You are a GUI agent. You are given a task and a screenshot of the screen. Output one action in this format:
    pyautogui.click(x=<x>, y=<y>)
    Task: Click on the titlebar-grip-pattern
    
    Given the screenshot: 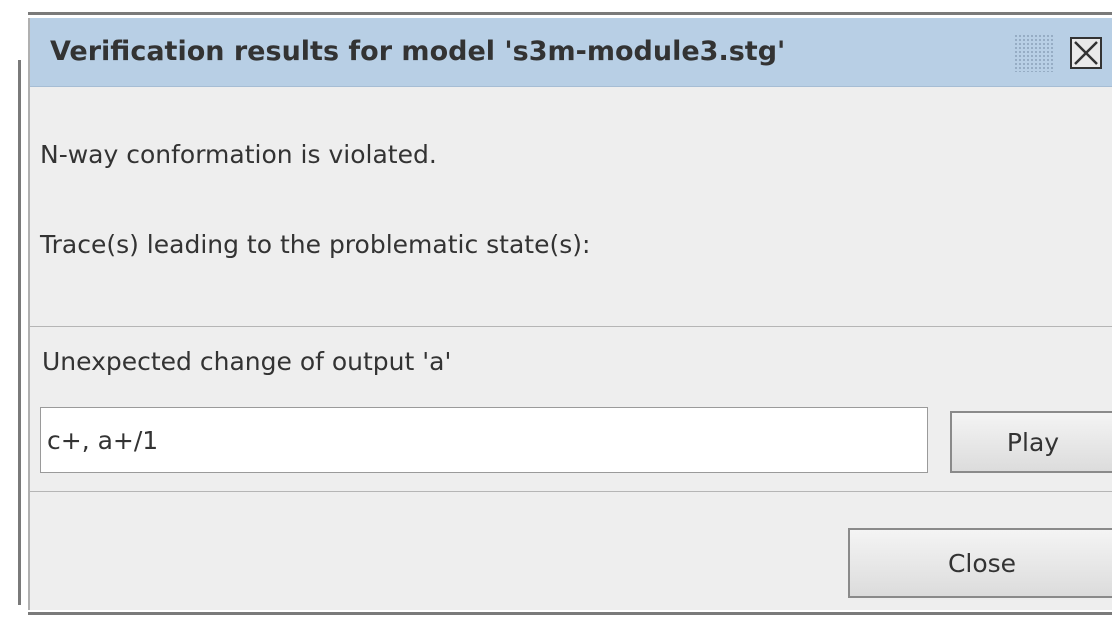 What is the action you would take?
    pyautogui.click(x=1034, y=53)
    